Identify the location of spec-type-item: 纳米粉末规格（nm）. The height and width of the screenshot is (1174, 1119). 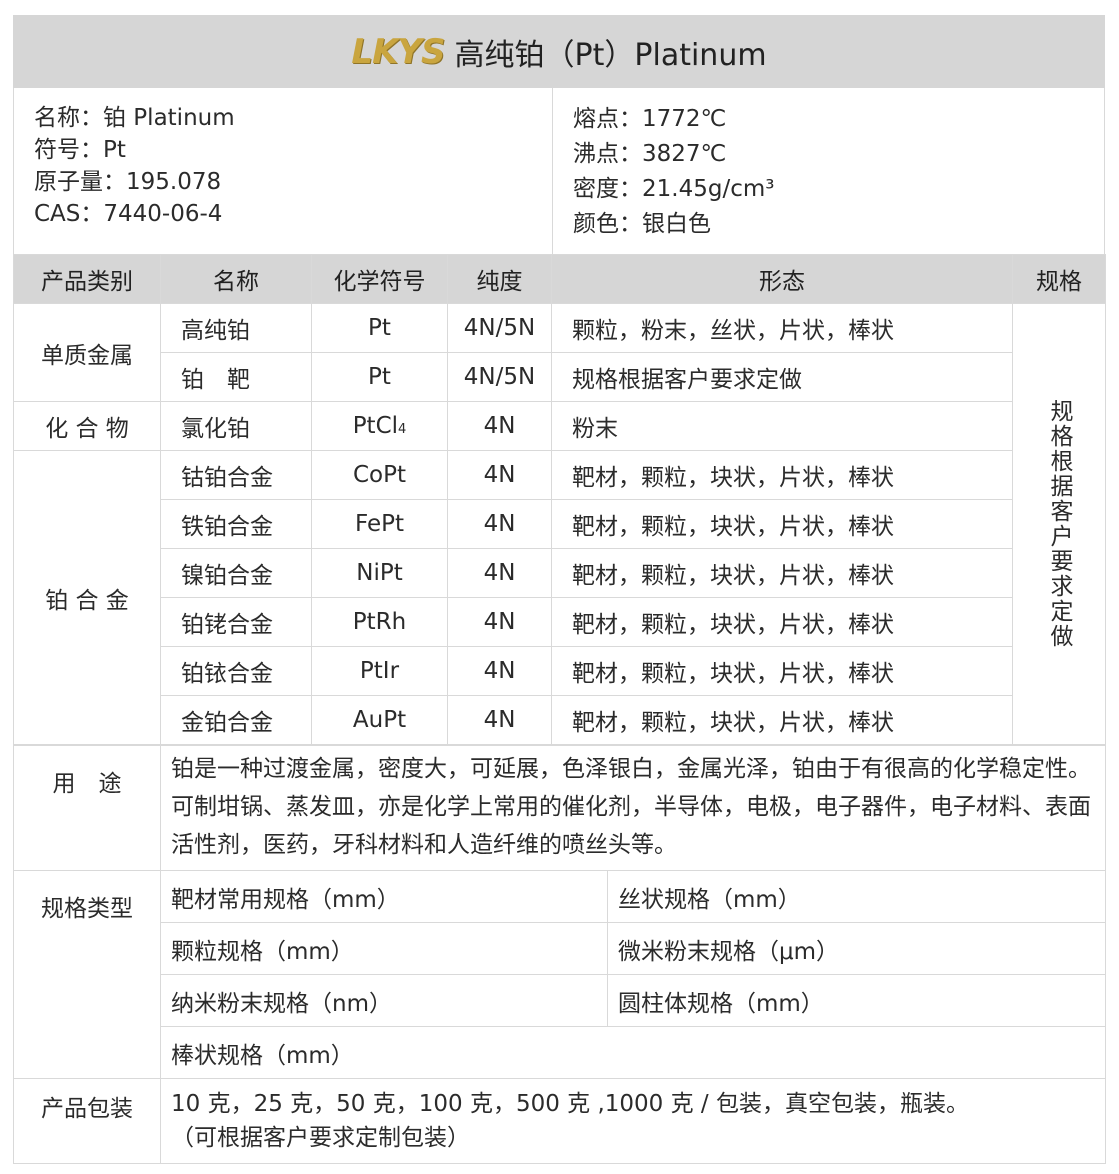
(384, 1000).